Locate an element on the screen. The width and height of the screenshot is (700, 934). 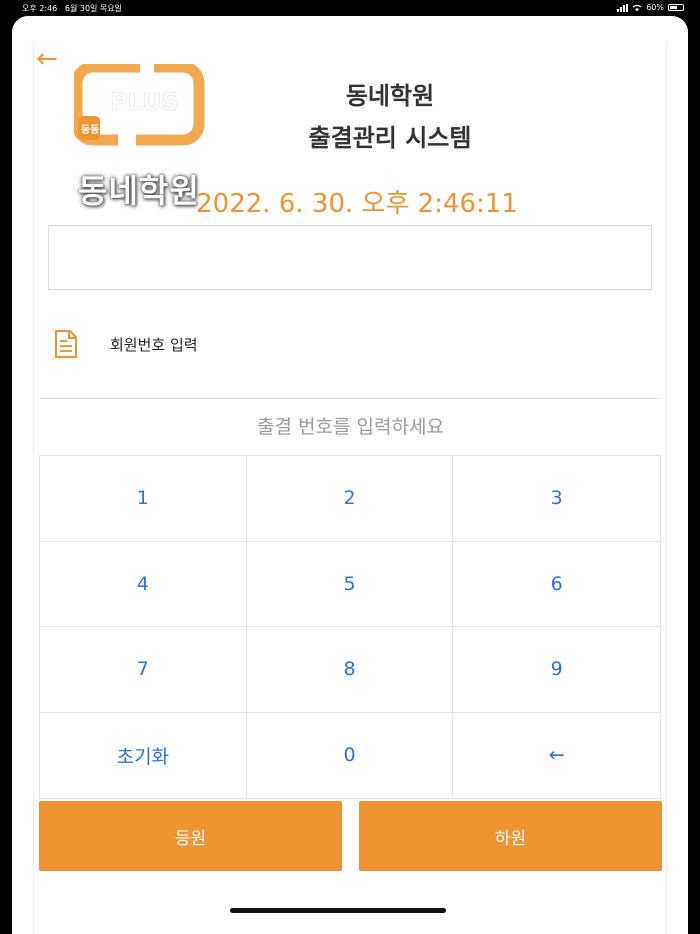
status-date: 6월 30일 목요일 is located at coordinates (93, 8).